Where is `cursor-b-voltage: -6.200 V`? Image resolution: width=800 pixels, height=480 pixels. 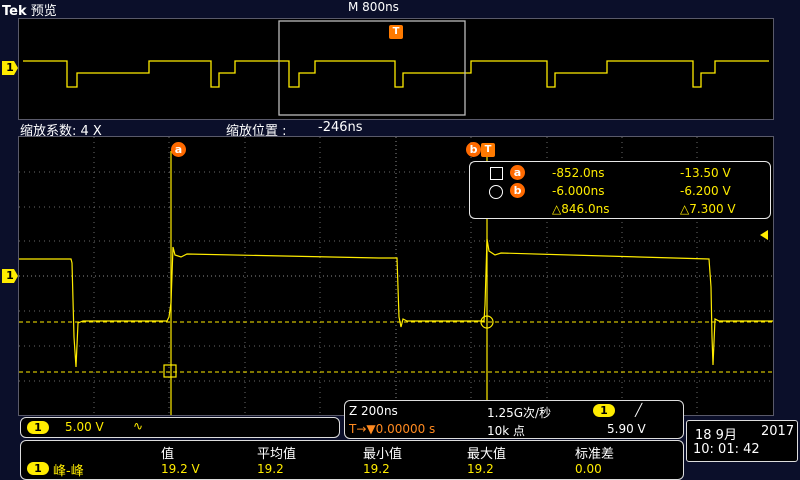
cursor-b-voltage: -6.200 V is located at coordinates (705, 191).